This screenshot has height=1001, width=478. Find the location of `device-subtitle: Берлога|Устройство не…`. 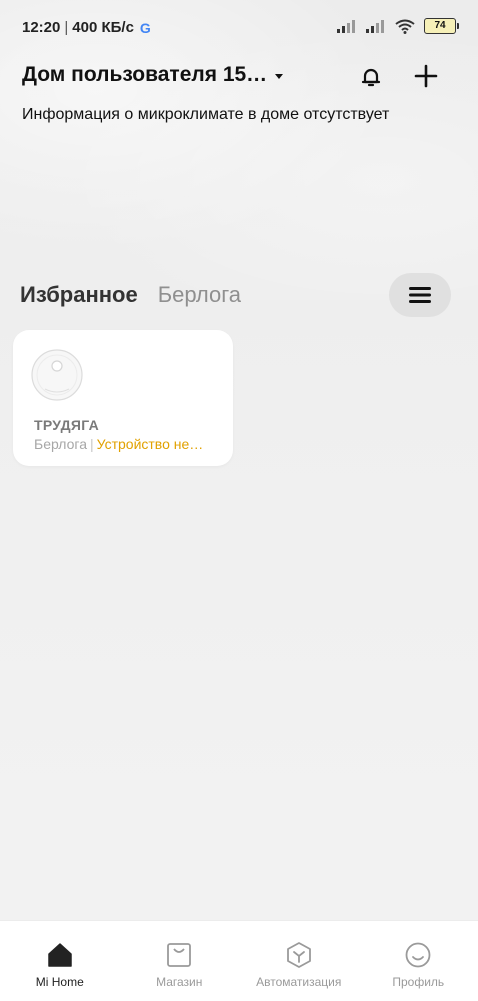

device-subtitle: Берлога|Устройство не… is located at coordinates (118, 444).